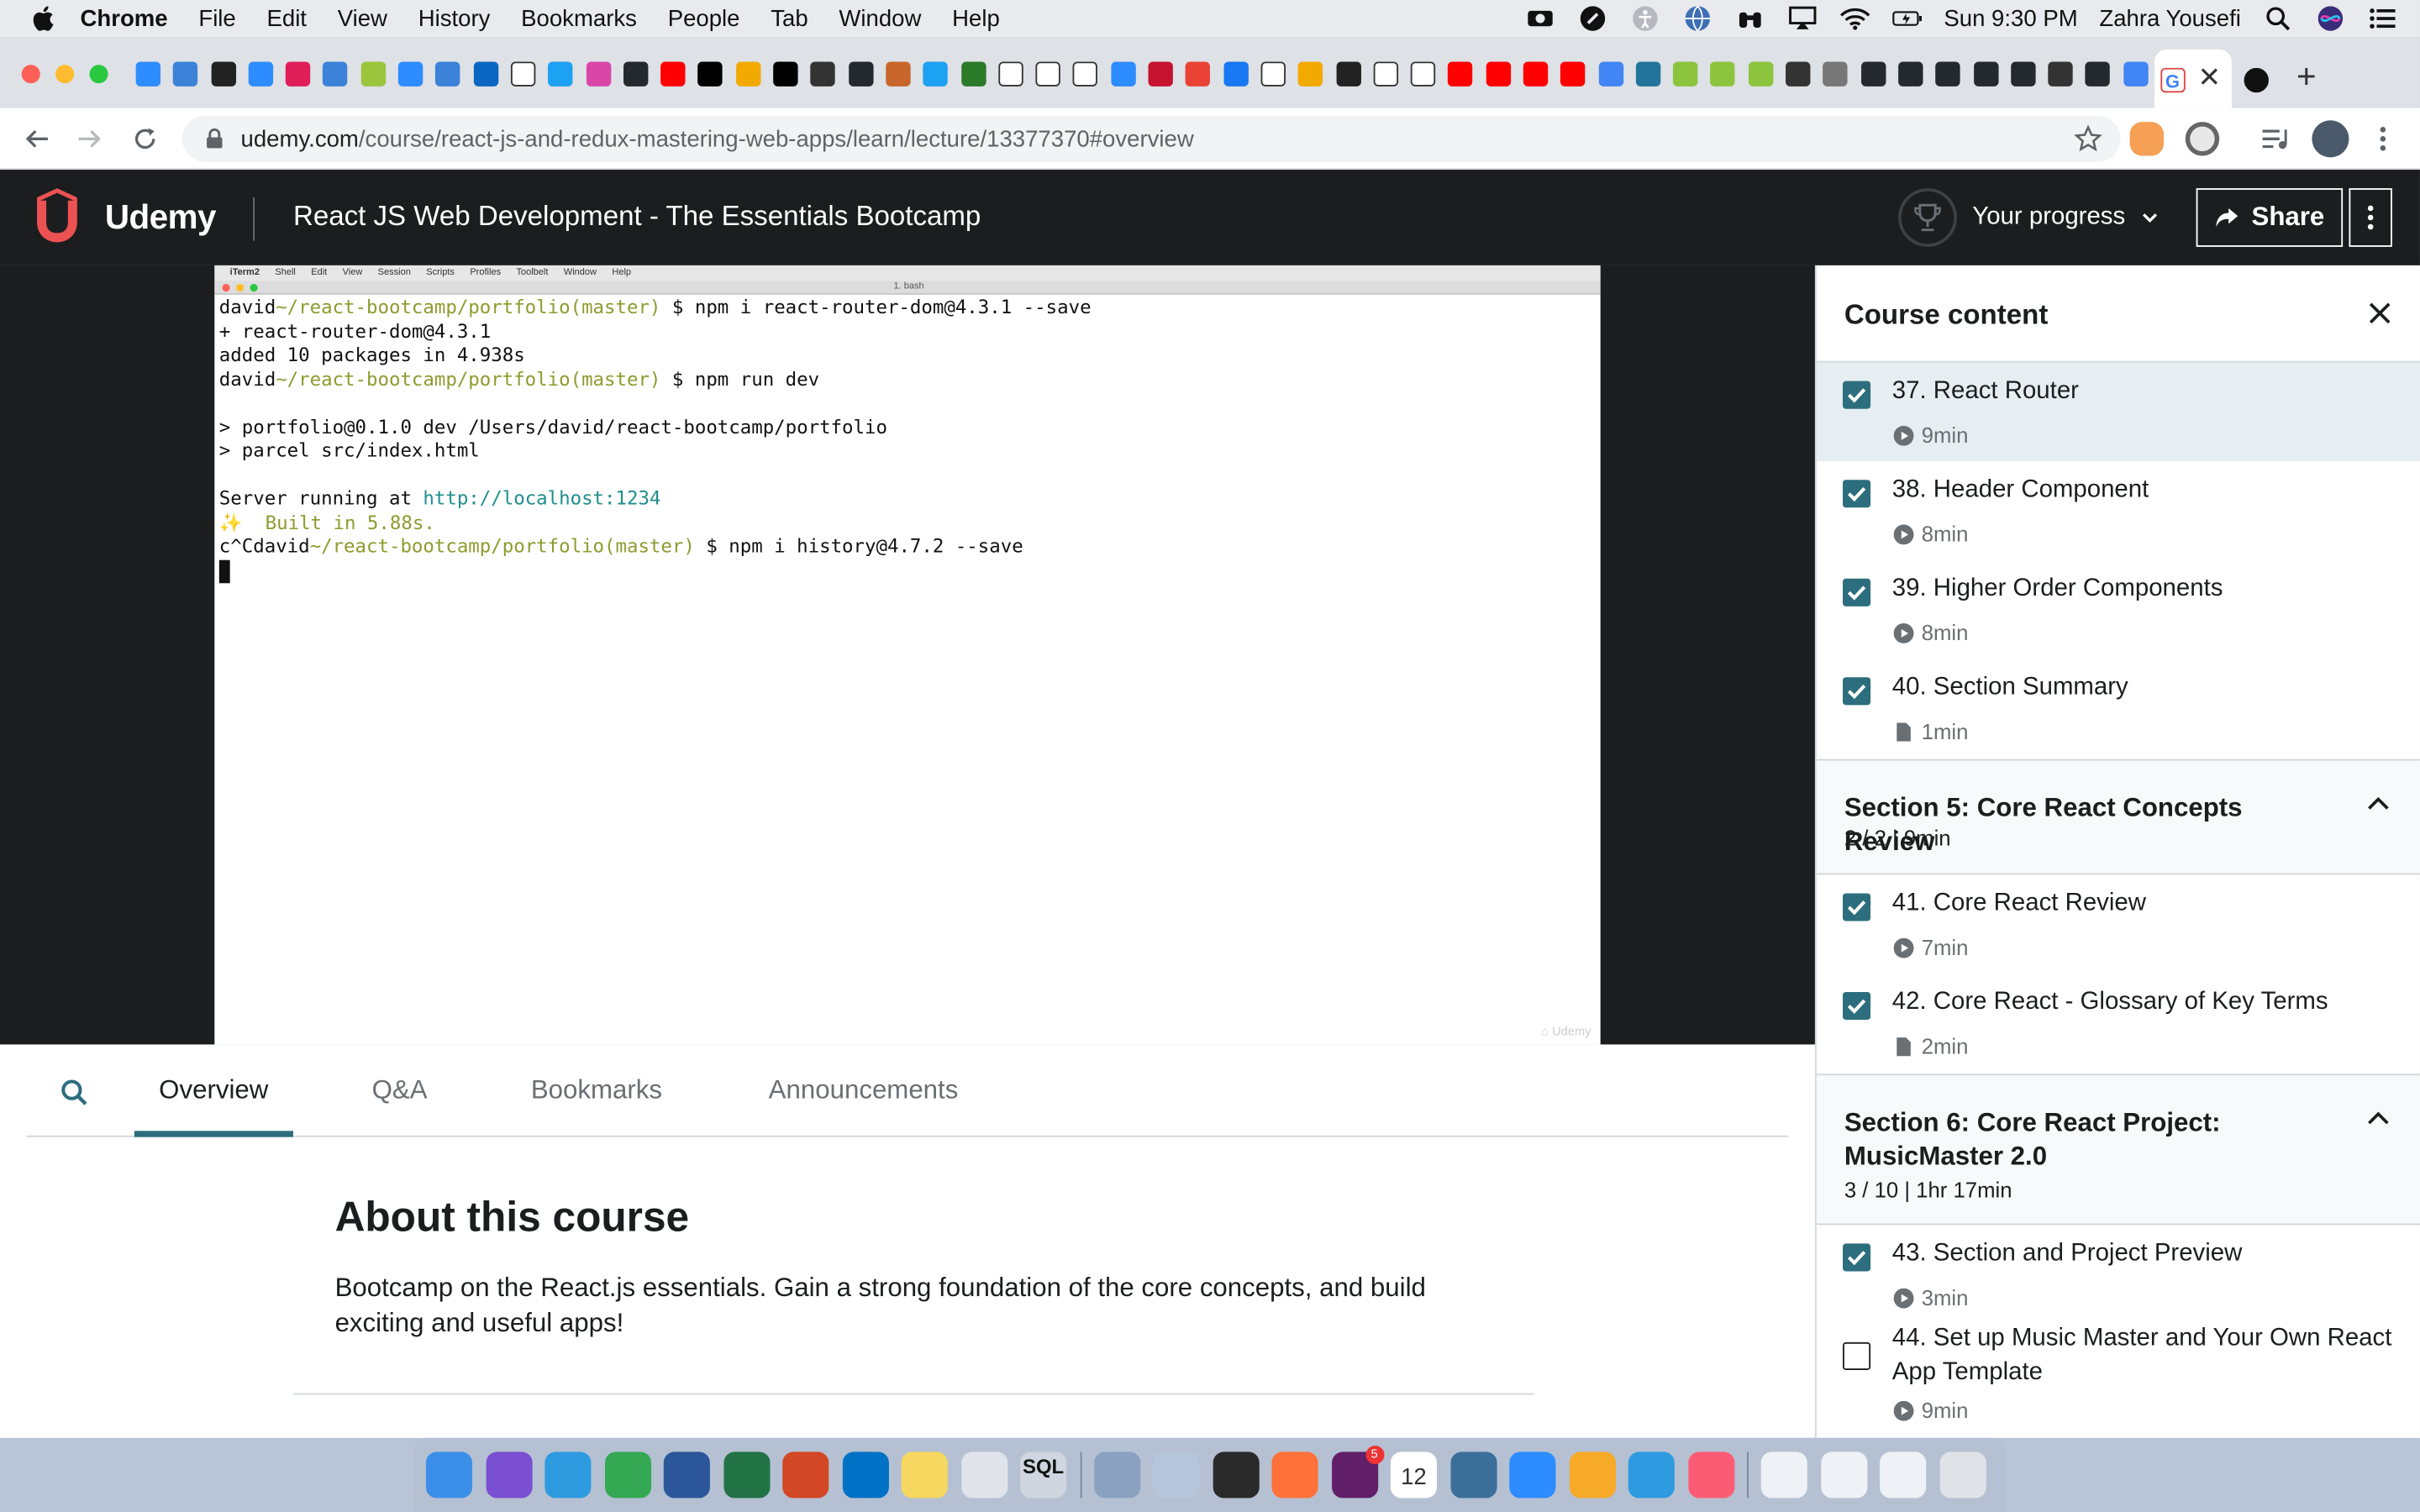 Image resolution: width=2420 pixels, height=1512 pixels. Describe the element at coordinates (449, 1475) in the screenshot. I see `finder-icon` at that location.